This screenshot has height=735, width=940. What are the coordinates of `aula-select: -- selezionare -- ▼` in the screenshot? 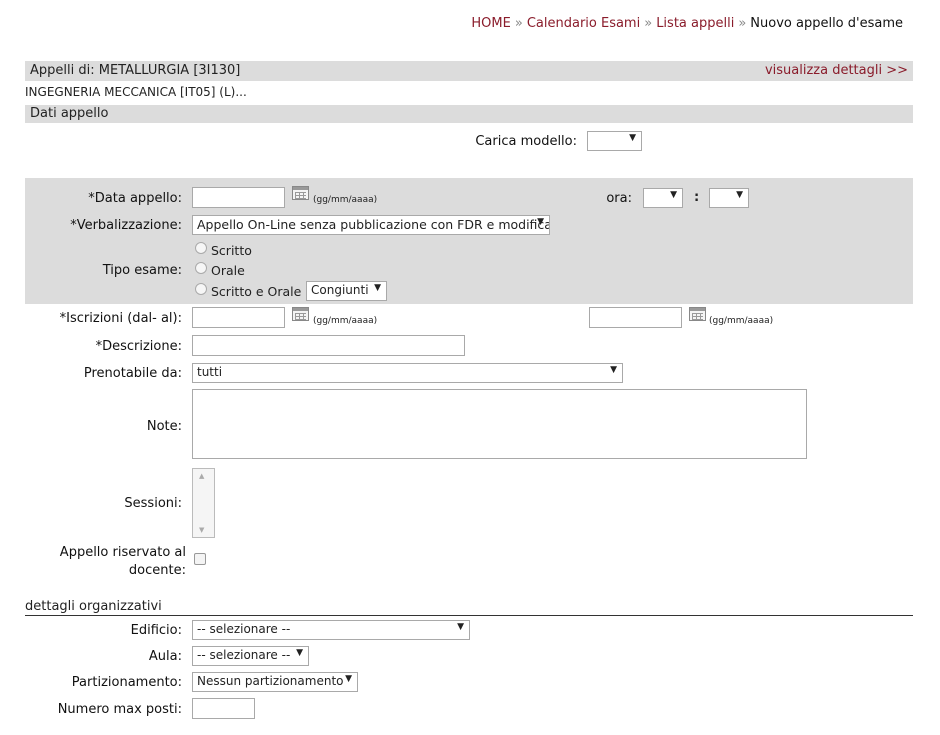 It's located at (250, 656).